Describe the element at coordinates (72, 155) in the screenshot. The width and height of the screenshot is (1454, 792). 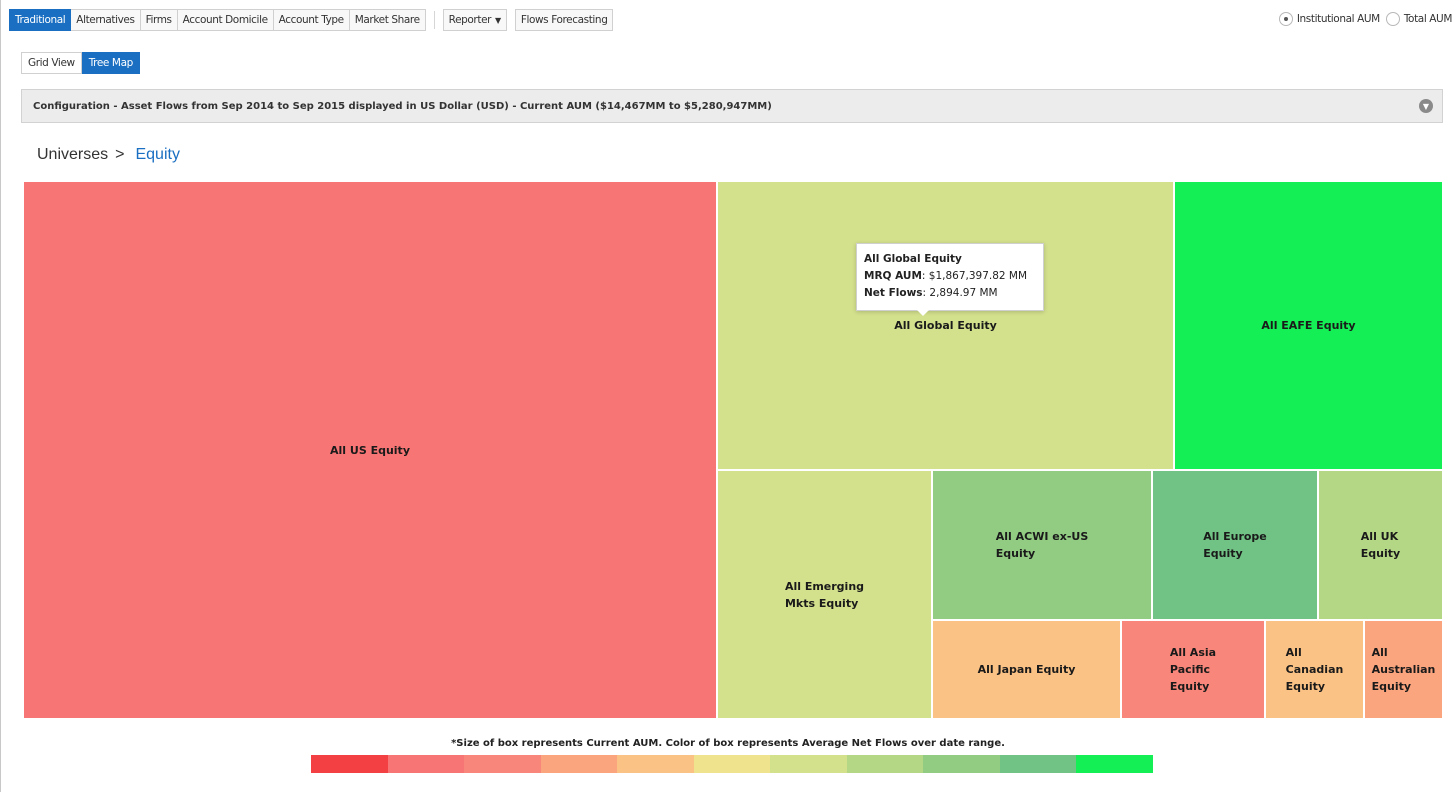
I see `breadcrumb-universes: Universes` at that location.